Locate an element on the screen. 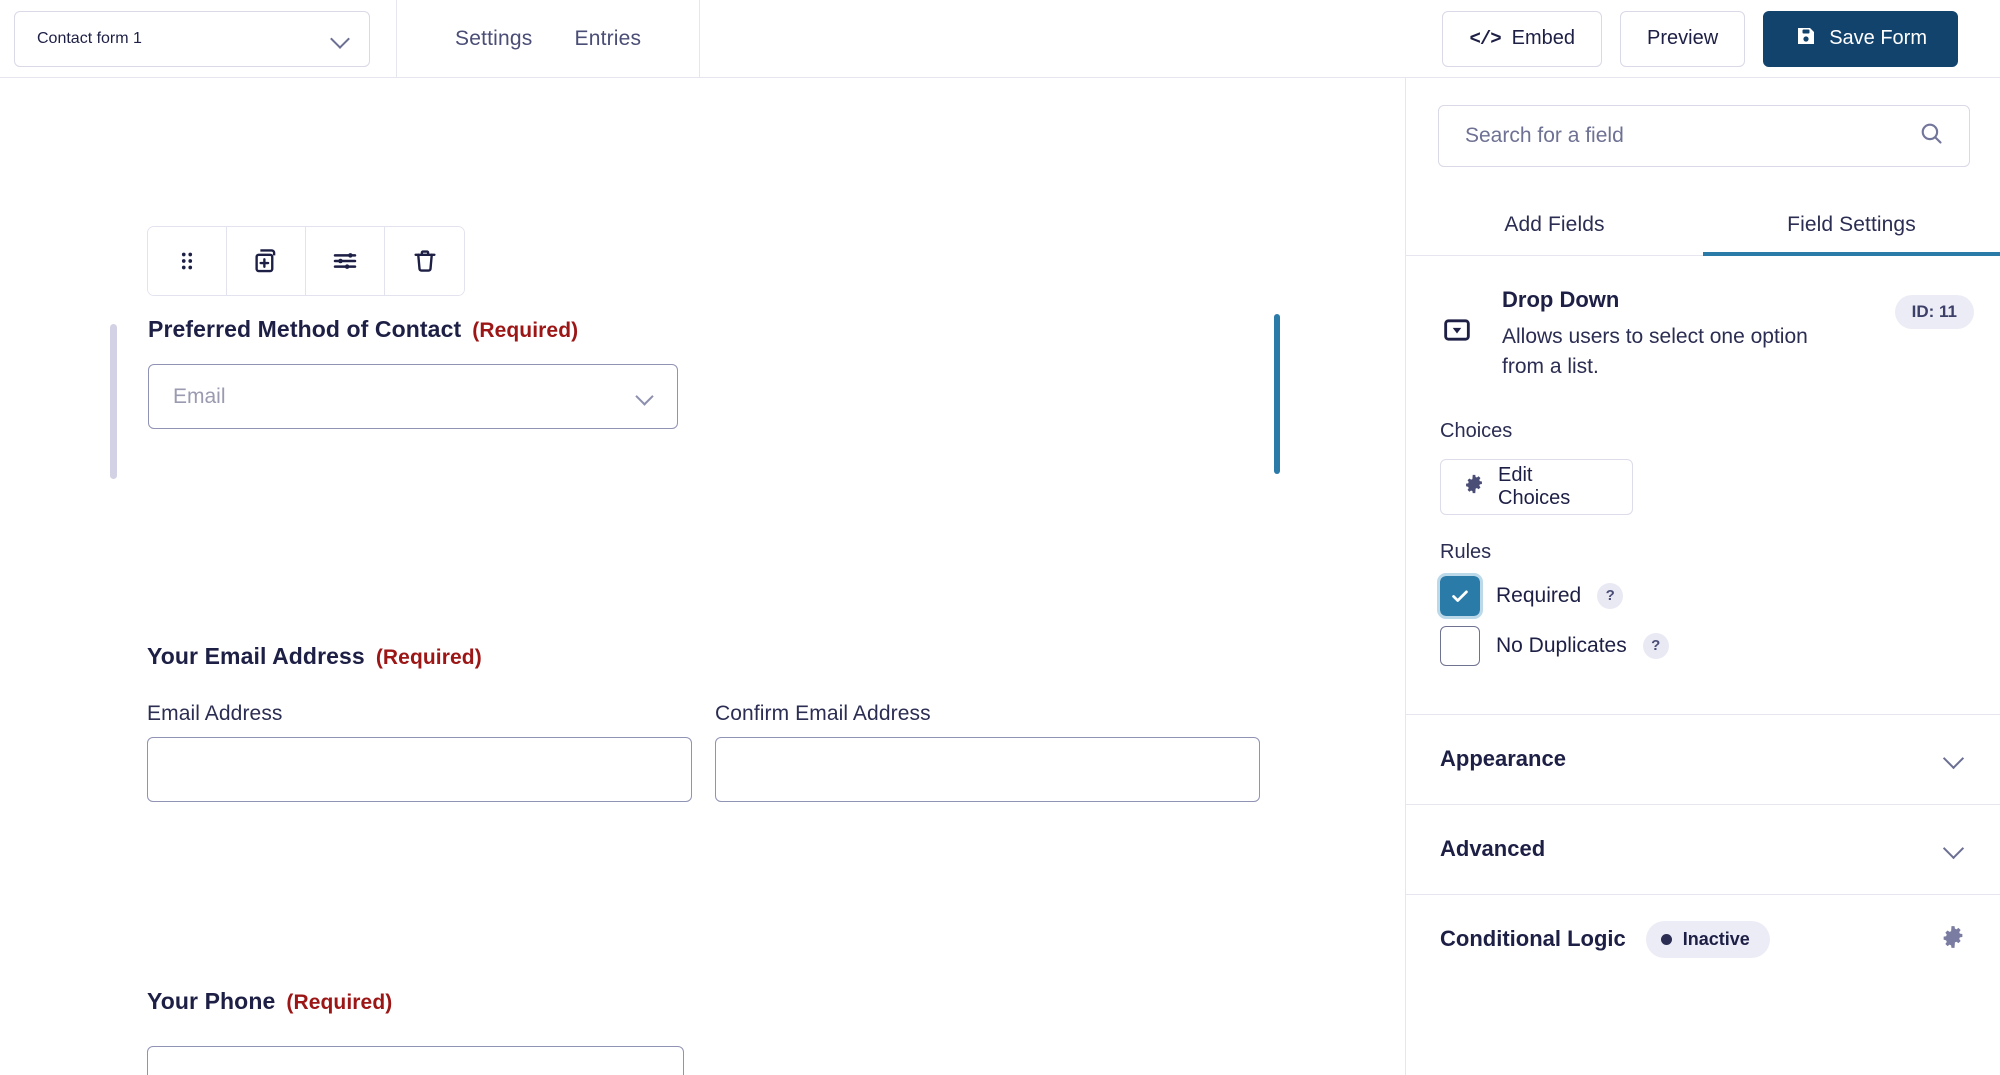  conditional-logic-label: Conditional Logic is located at coordinates (1533, 939).